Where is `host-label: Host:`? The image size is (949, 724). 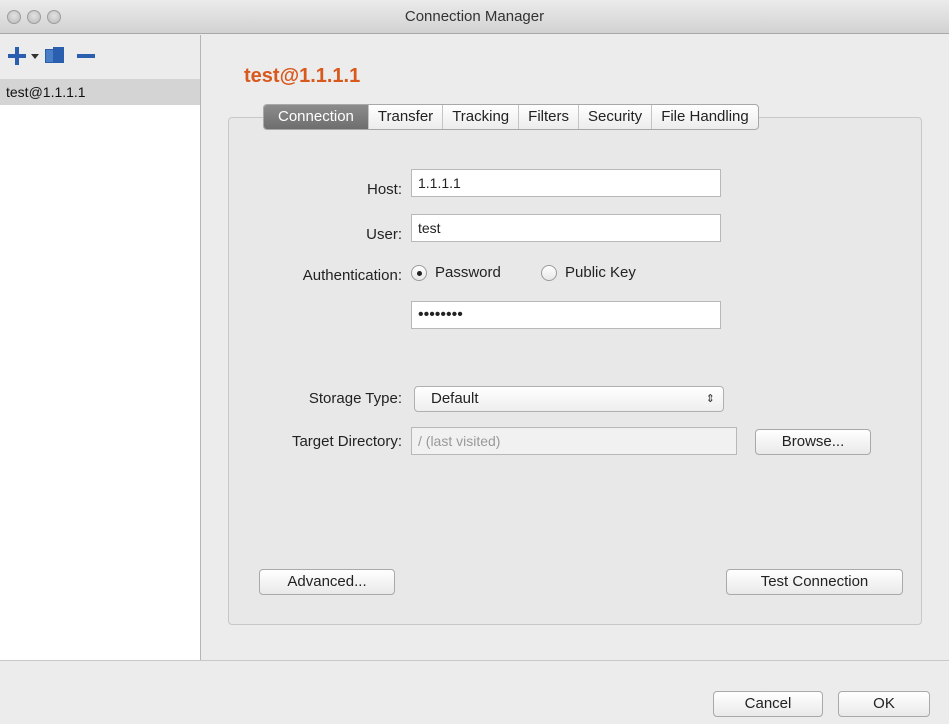
host-label: Host: is located at coordinates (384, 189).